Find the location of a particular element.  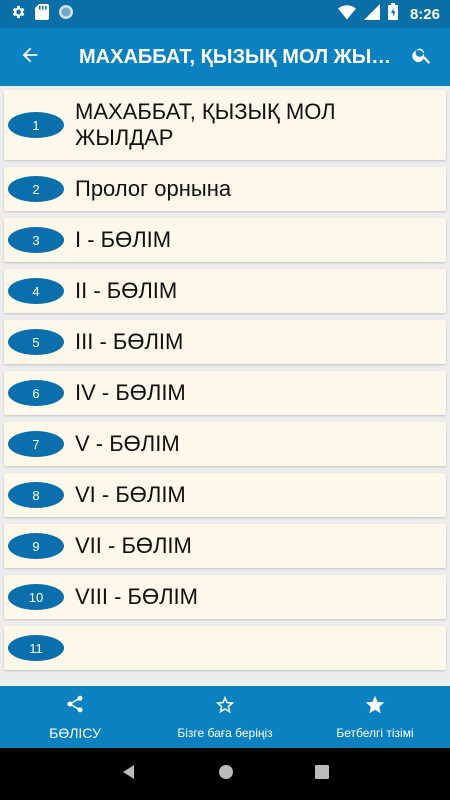

status-left is located at coordinates (42, 14).